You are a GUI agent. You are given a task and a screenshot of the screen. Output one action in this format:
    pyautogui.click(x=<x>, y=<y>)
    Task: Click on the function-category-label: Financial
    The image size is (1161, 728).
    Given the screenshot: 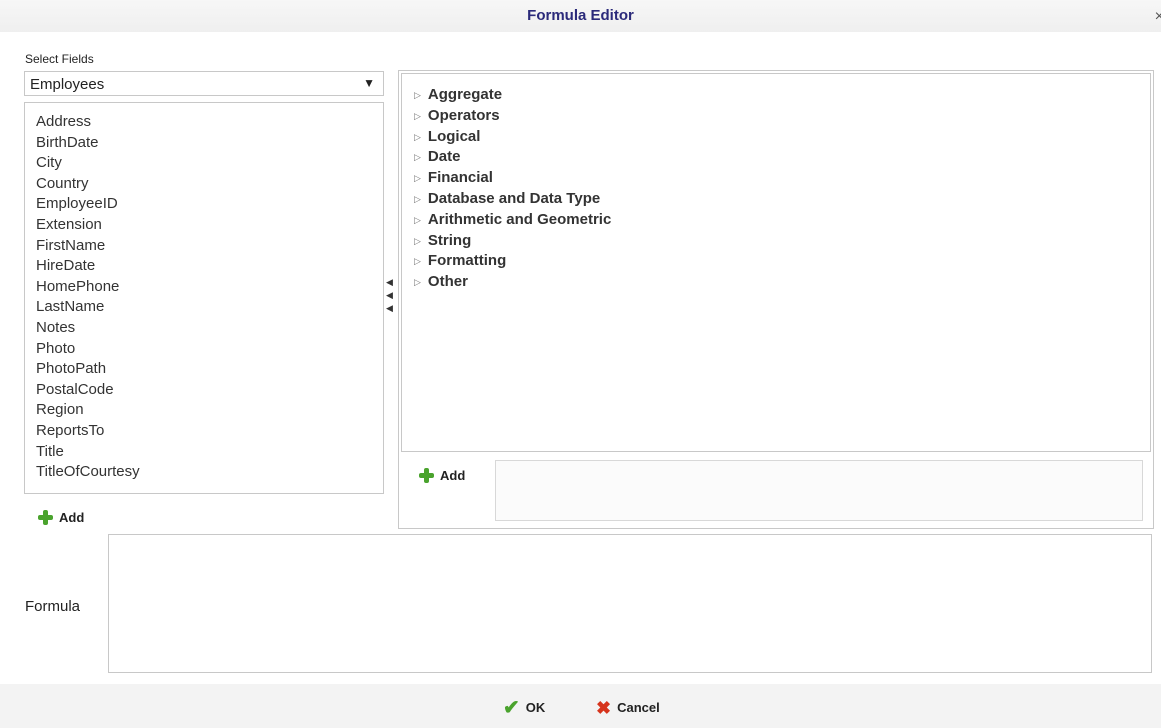 What is the action you would take?
    pyautogui.click(x=460, y=178)
    